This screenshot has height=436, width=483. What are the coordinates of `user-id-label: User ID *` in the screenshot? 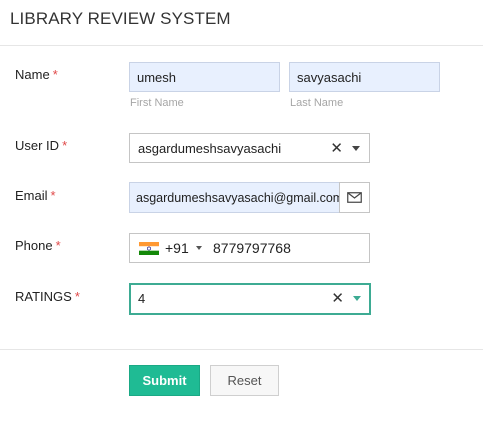 It's located at (41, 145).